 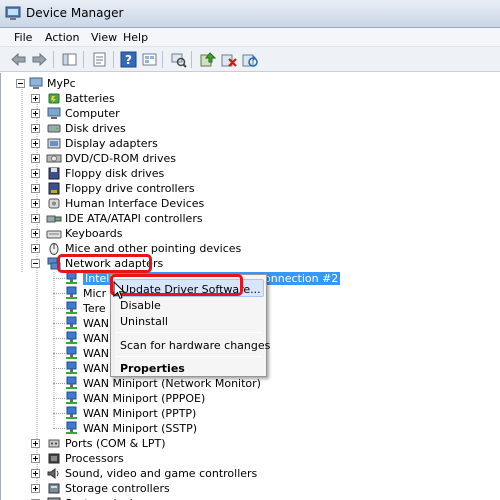 I want to click on rollback-icon, so click(x=249, y=59).